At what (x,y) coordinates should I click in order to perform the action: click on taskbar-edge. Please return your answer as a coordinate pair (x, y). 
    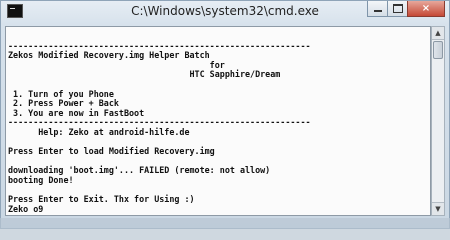
    Looking at the image, I should click on (225, 223).